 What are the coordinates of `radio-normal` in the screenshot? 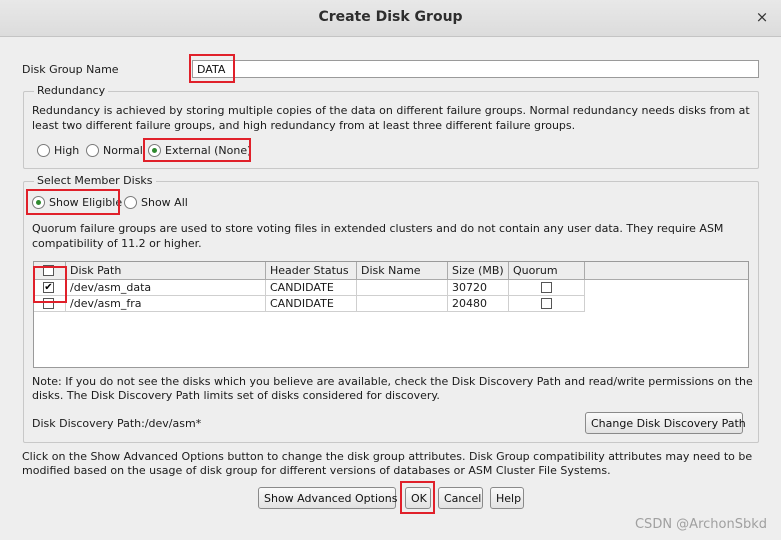 It's located at (92, 150).